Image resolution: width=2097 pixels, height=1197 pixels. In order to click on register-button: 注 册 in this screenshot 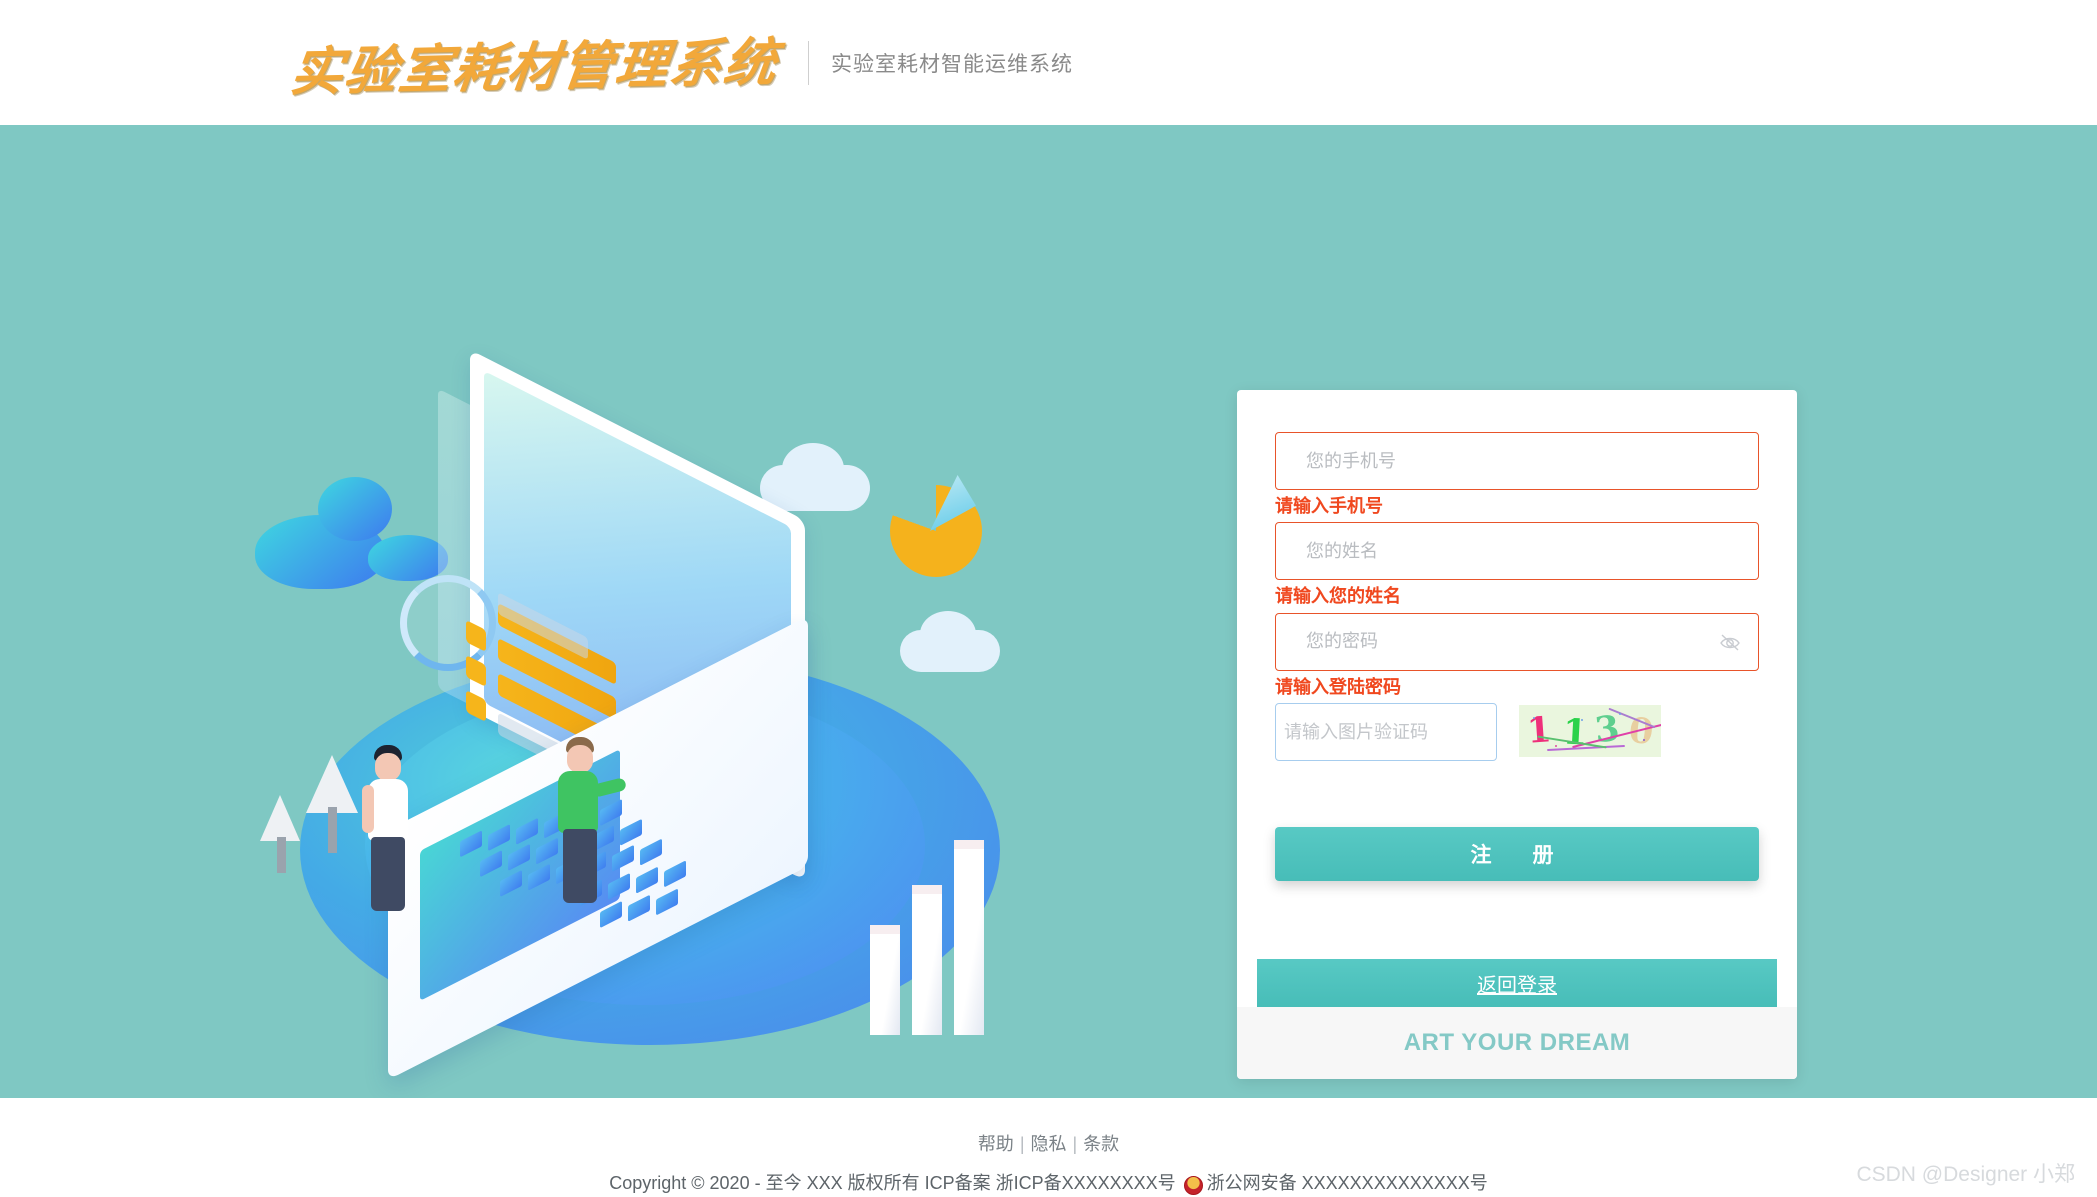, I will do `click(1517, 854)`.